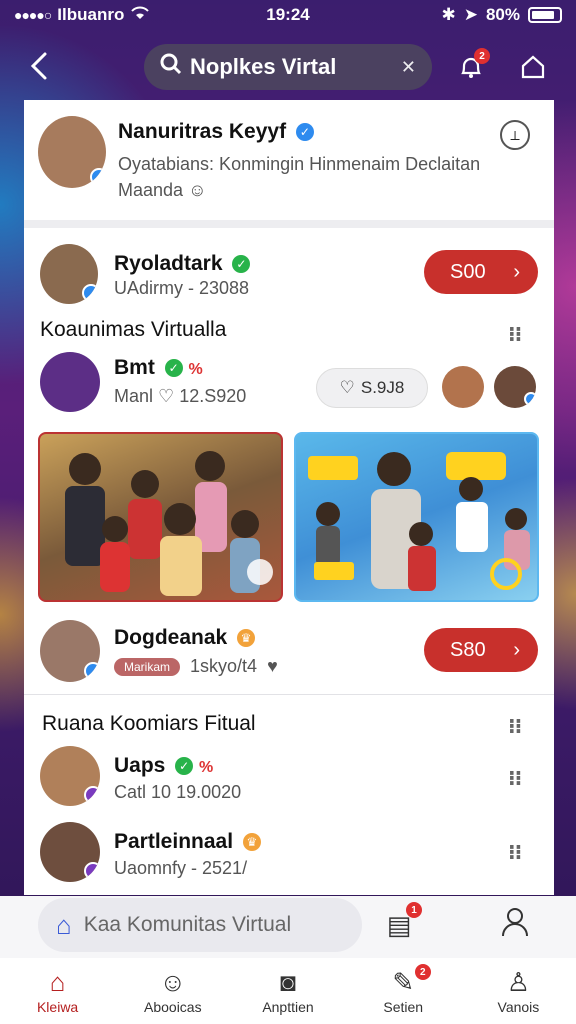  I want to click on section-title: Ruana Koomiars Fitual, so click(149, 723).